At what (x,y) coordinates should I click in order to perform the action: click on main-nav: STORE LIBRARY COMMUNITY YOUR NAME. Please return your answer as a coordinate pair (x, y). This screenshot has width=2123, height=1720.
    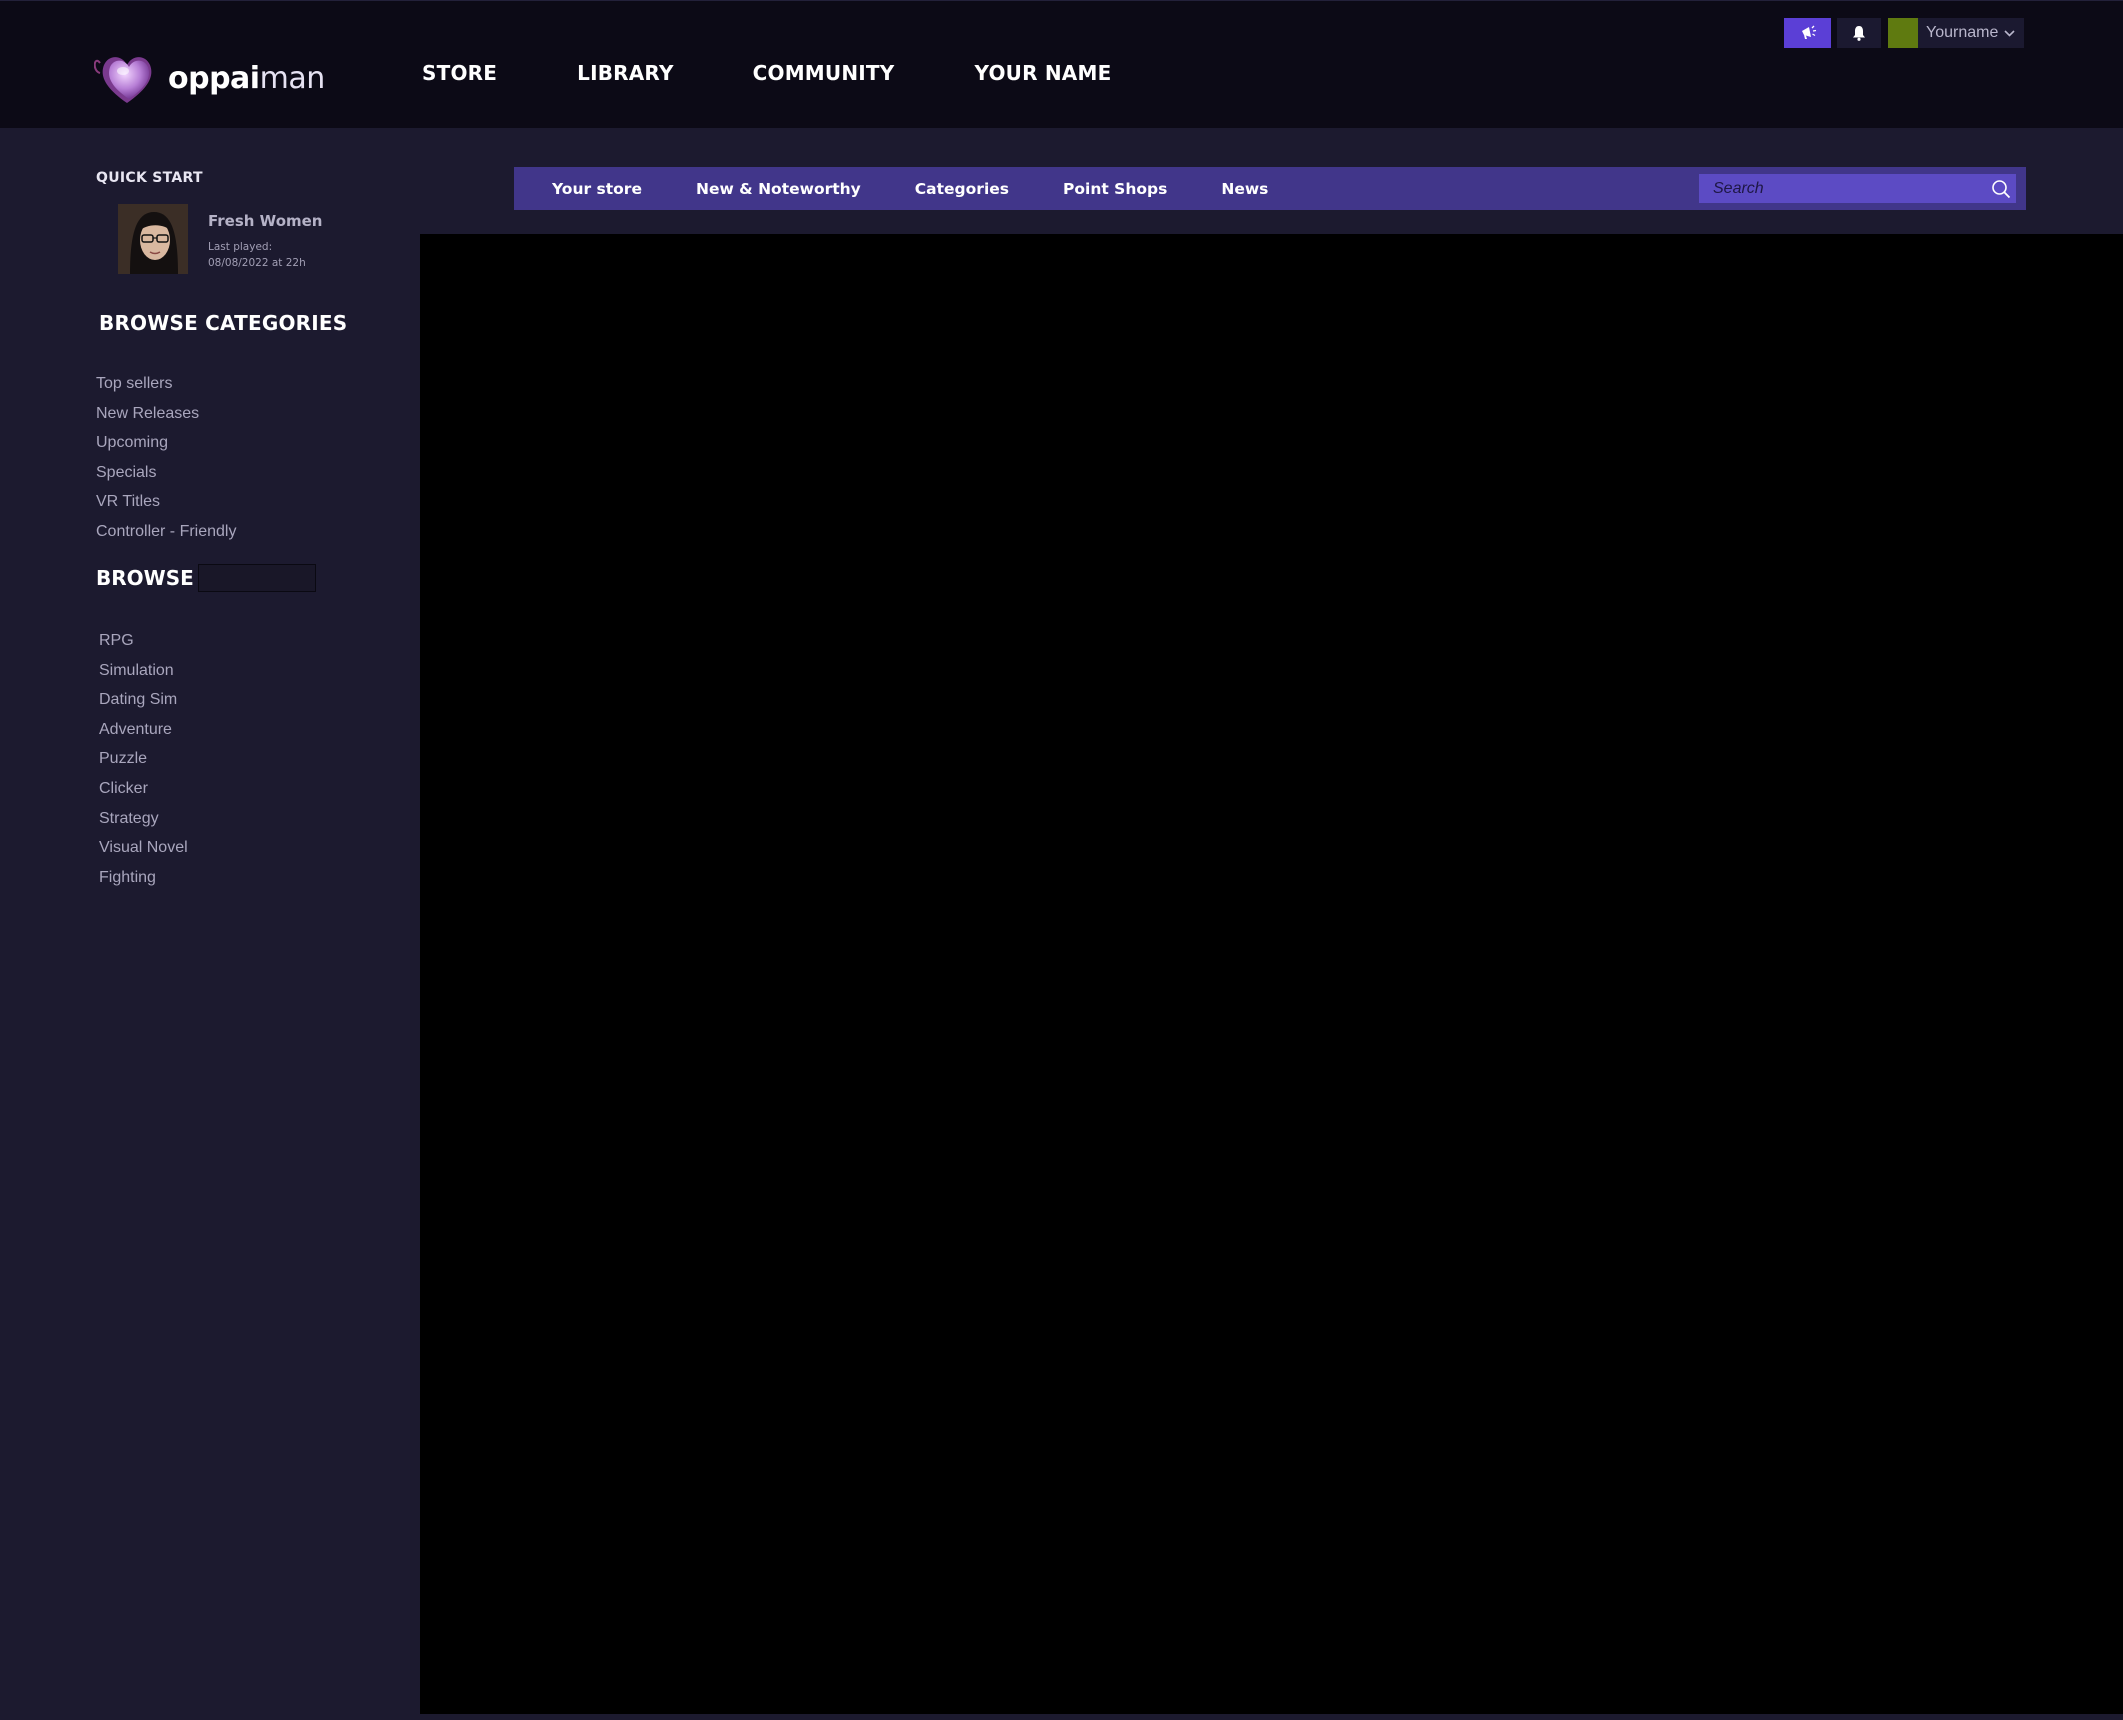
    Looking at the image, I should click on (806, 73).